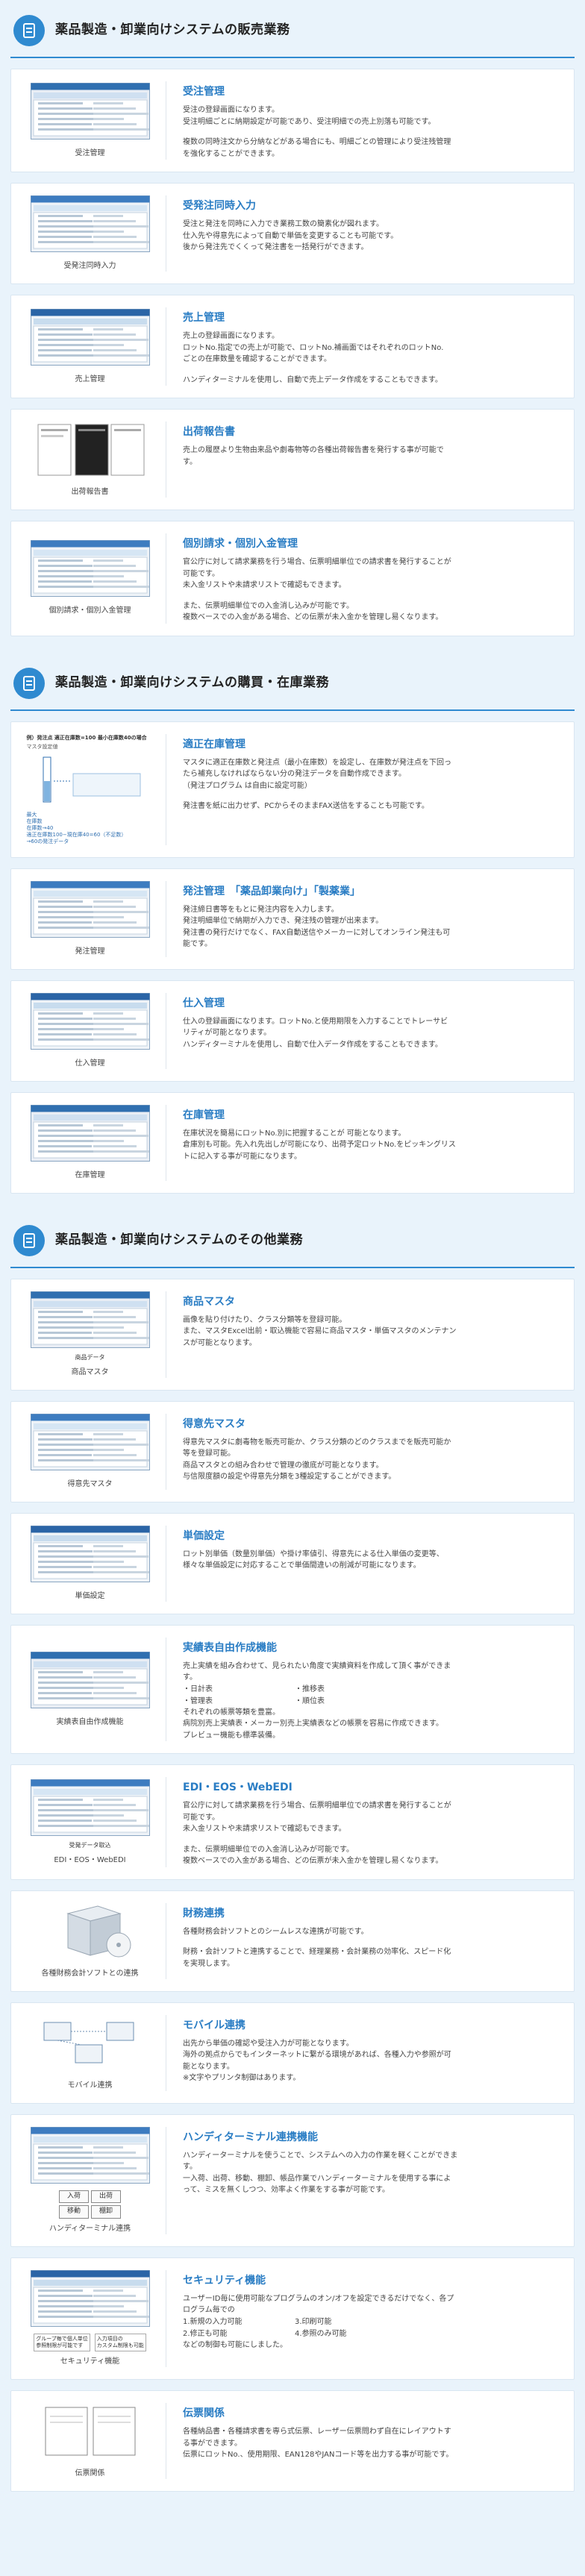 The image size is (585, 2576). Describe the element at coordinates (286, 2190) in the screenshot. I see `description-line: って、ミスを無くしつつ、効率よく作業をする事が可能です。` at that location.